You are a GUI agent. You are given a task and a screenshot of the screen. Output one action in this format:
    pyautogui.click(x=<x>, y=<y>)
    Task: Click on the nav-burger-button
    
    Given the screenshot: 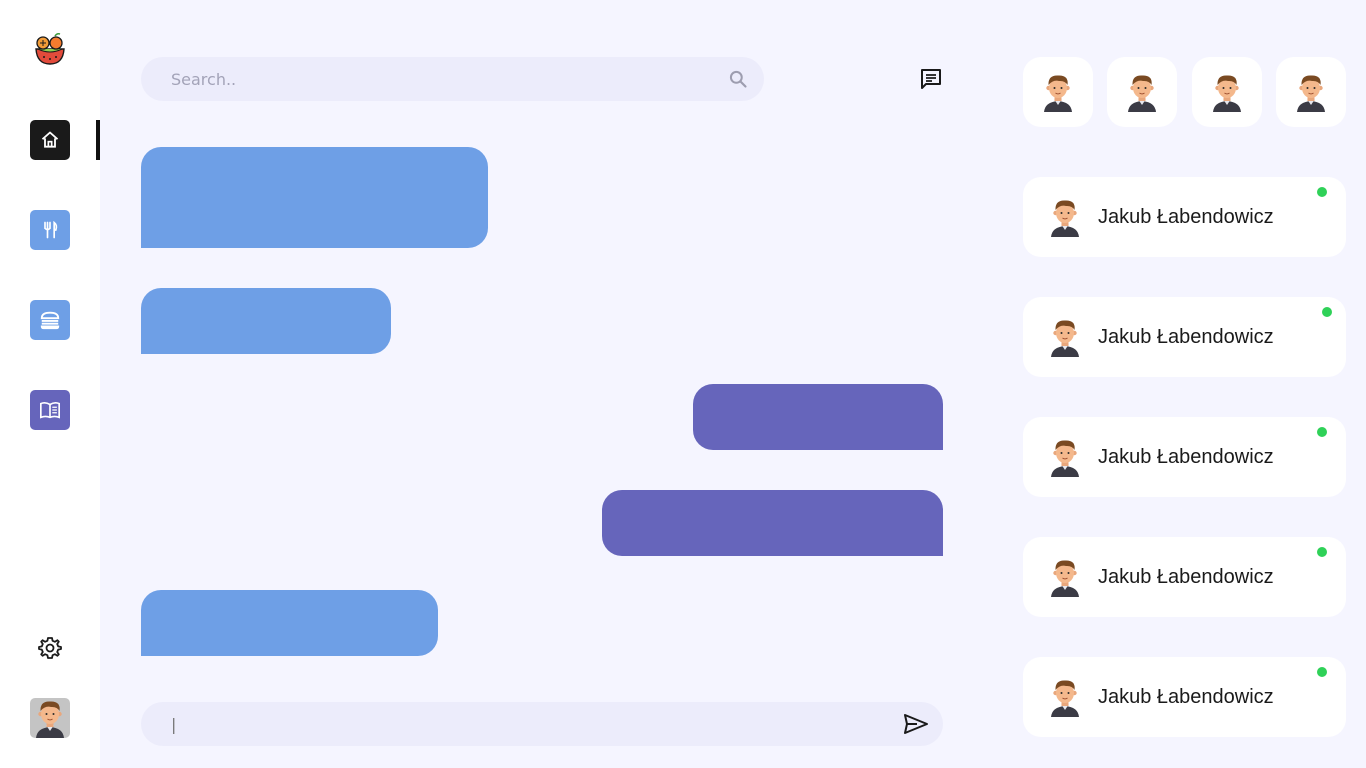 What is the action you would take?
    pyautogui.click(x=50, y=320)
    